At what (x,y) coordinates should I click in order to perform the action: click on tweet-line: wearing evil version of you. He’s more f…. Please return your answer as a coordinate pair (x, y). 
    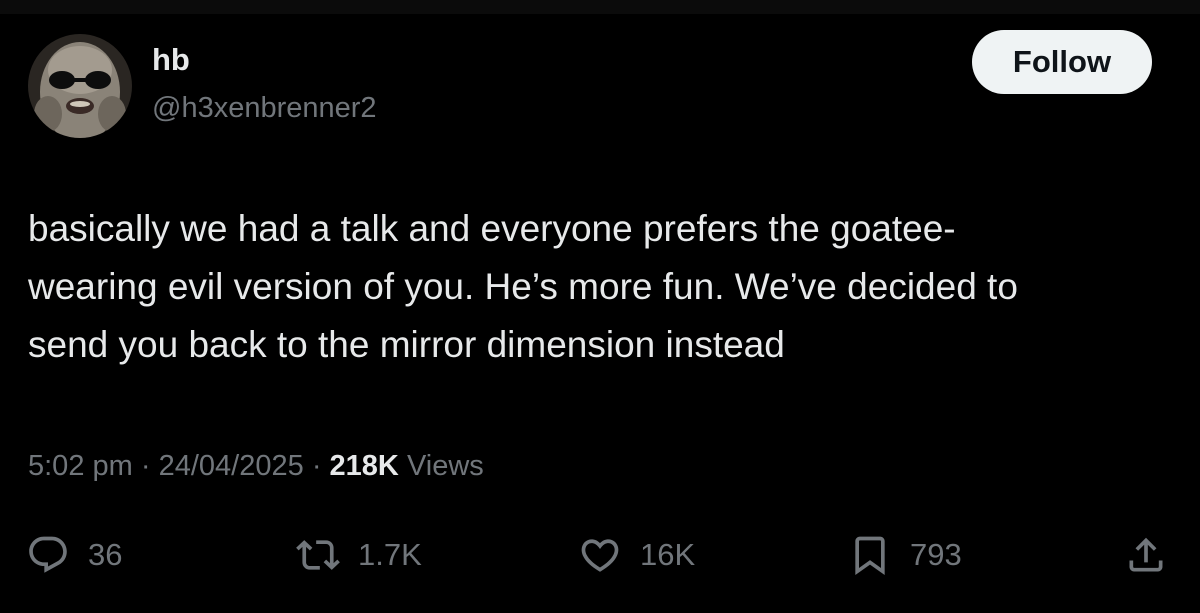
    Looking at the image, I should click on (523, 286).